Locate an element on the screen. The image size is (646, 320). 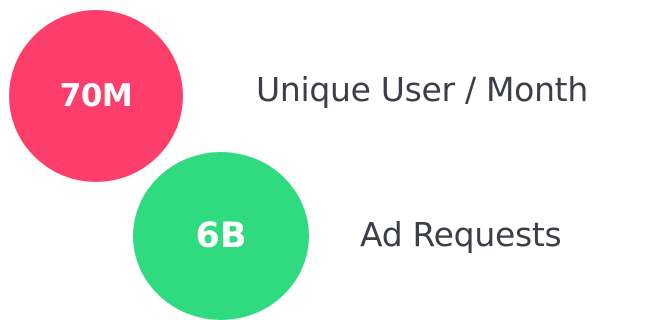
stat-label-ad-requests: Ad Requests is located at coordinates (461, 234).